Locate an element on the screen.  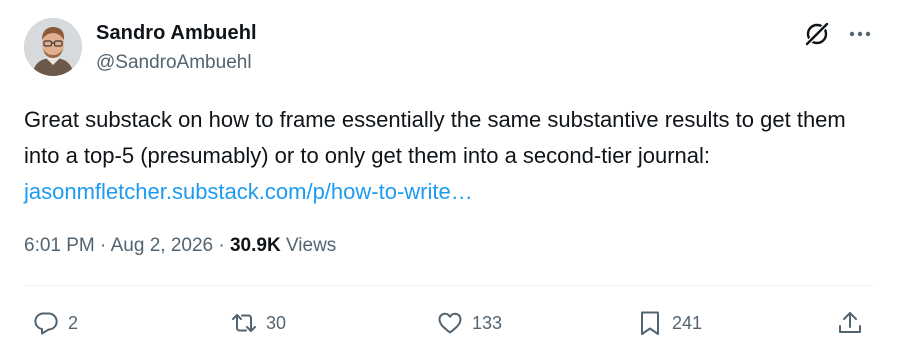
retweet-button: 30 is located at coordinates (258, 323).